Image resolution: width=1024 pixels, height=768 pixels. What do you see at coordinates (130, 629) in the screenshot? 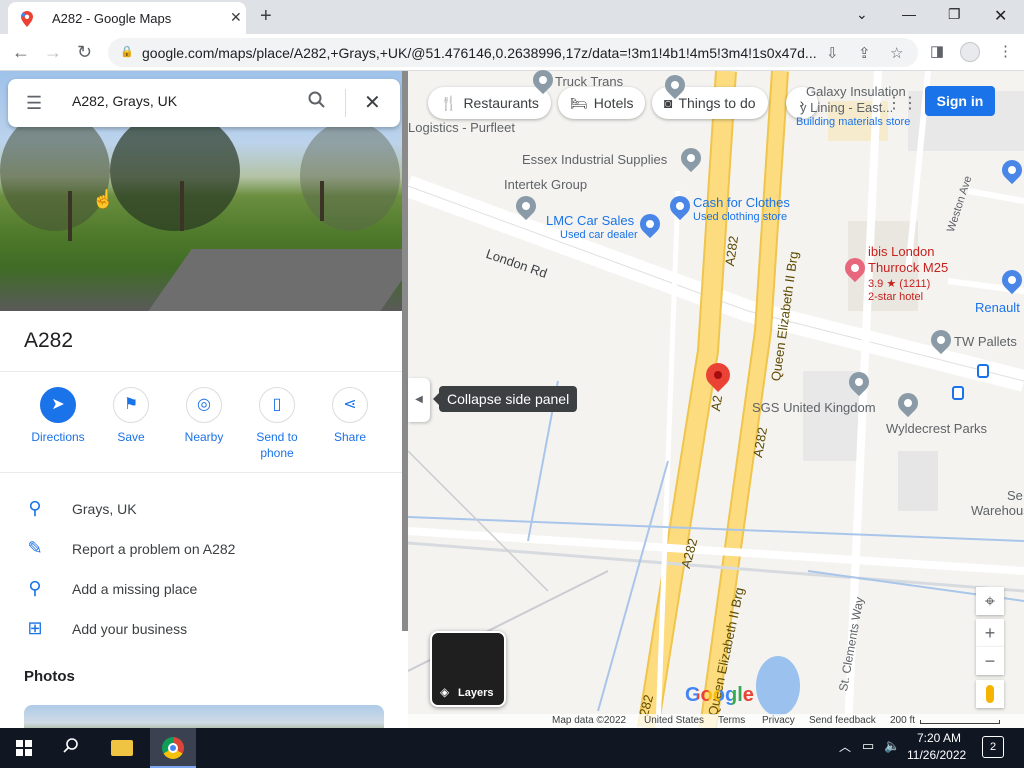
I see `add-business-text: Add your business` at bounding box center [130, 629].